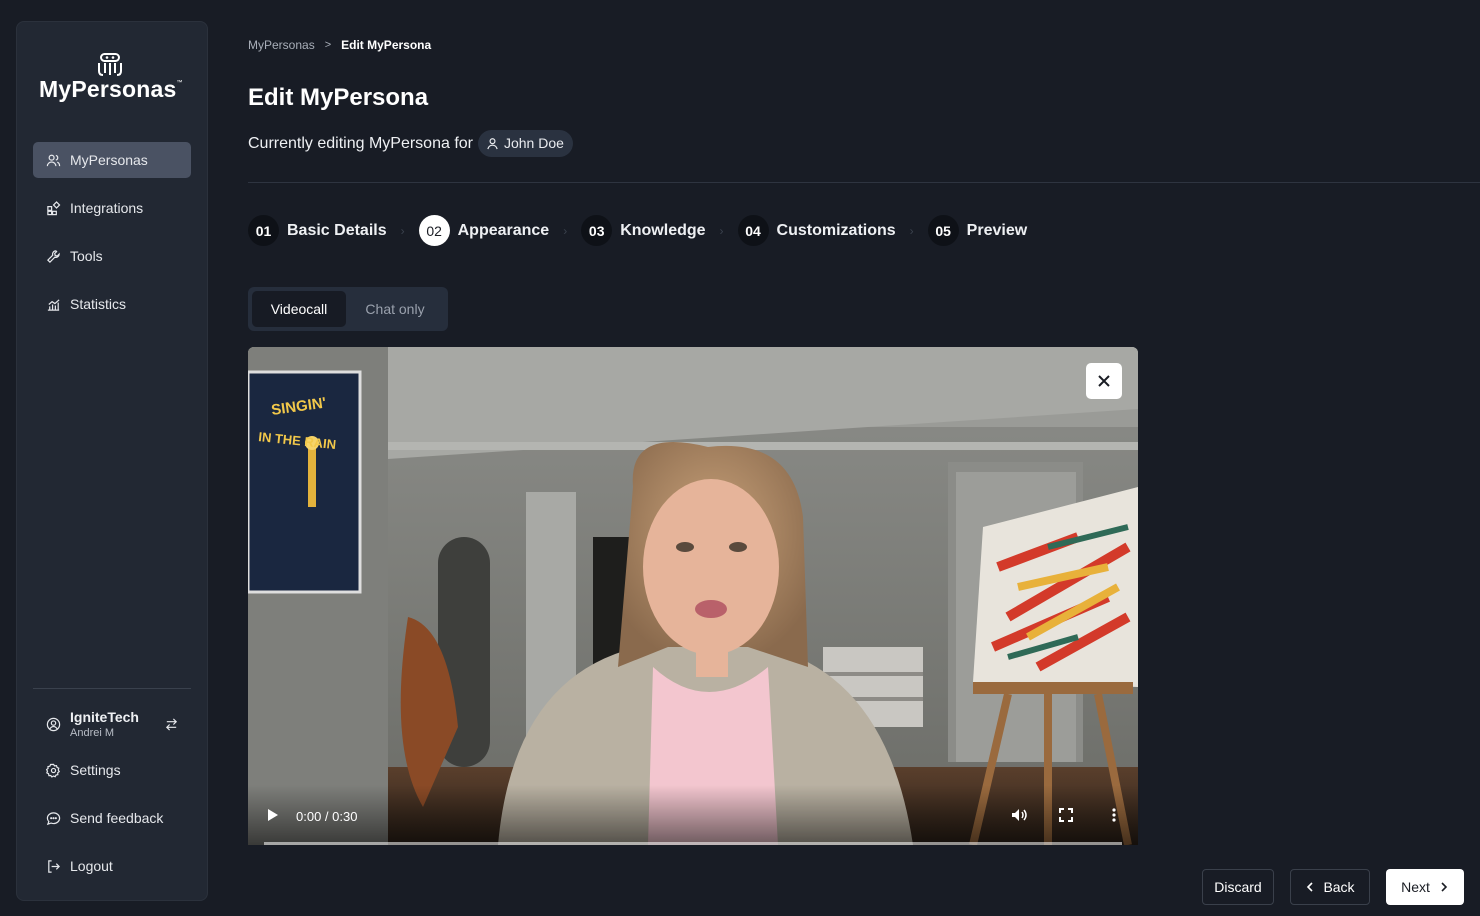 The height and width of the screenshot is (916, 1480). What do you see at coordinates (836, 230) in the screenshot?
I see `step-label: Customizations` at bounding box center [836, 230].